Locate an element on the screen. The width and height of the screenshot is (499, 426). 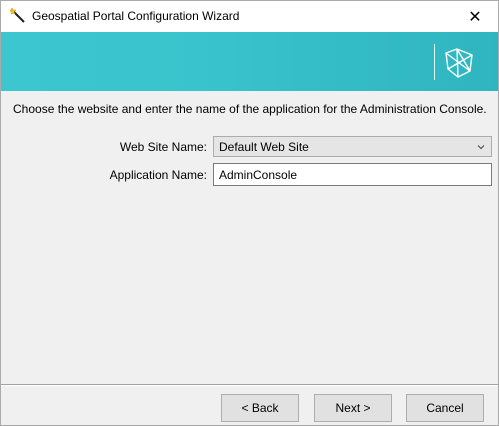
footer-divider-highlight is located at coordinates (249, 385).